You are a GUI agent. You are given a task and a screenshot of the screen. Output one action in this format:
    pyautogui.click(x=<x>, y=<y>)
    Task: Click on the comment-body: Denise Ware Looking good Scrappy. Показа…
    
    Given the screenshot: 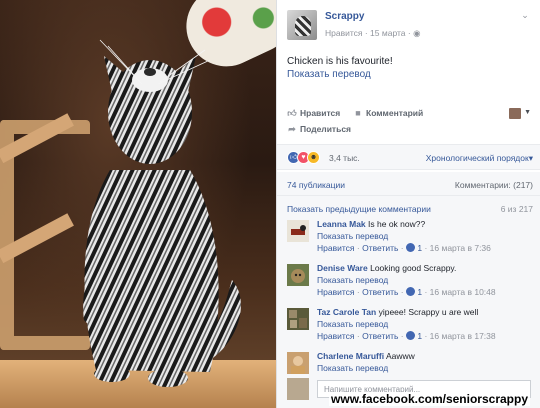 What is the action you would take?
    pyautogui.click(x=425, y=280)
    